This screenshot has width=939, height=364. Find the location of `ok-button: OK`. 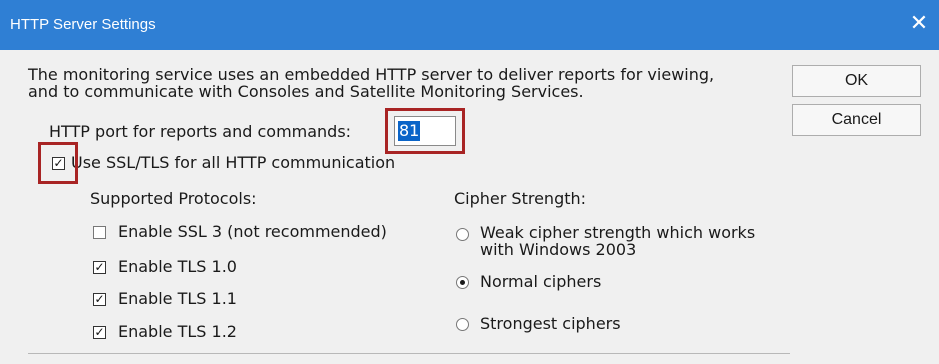

ok-button: OK is located at coordinates (856, 81).